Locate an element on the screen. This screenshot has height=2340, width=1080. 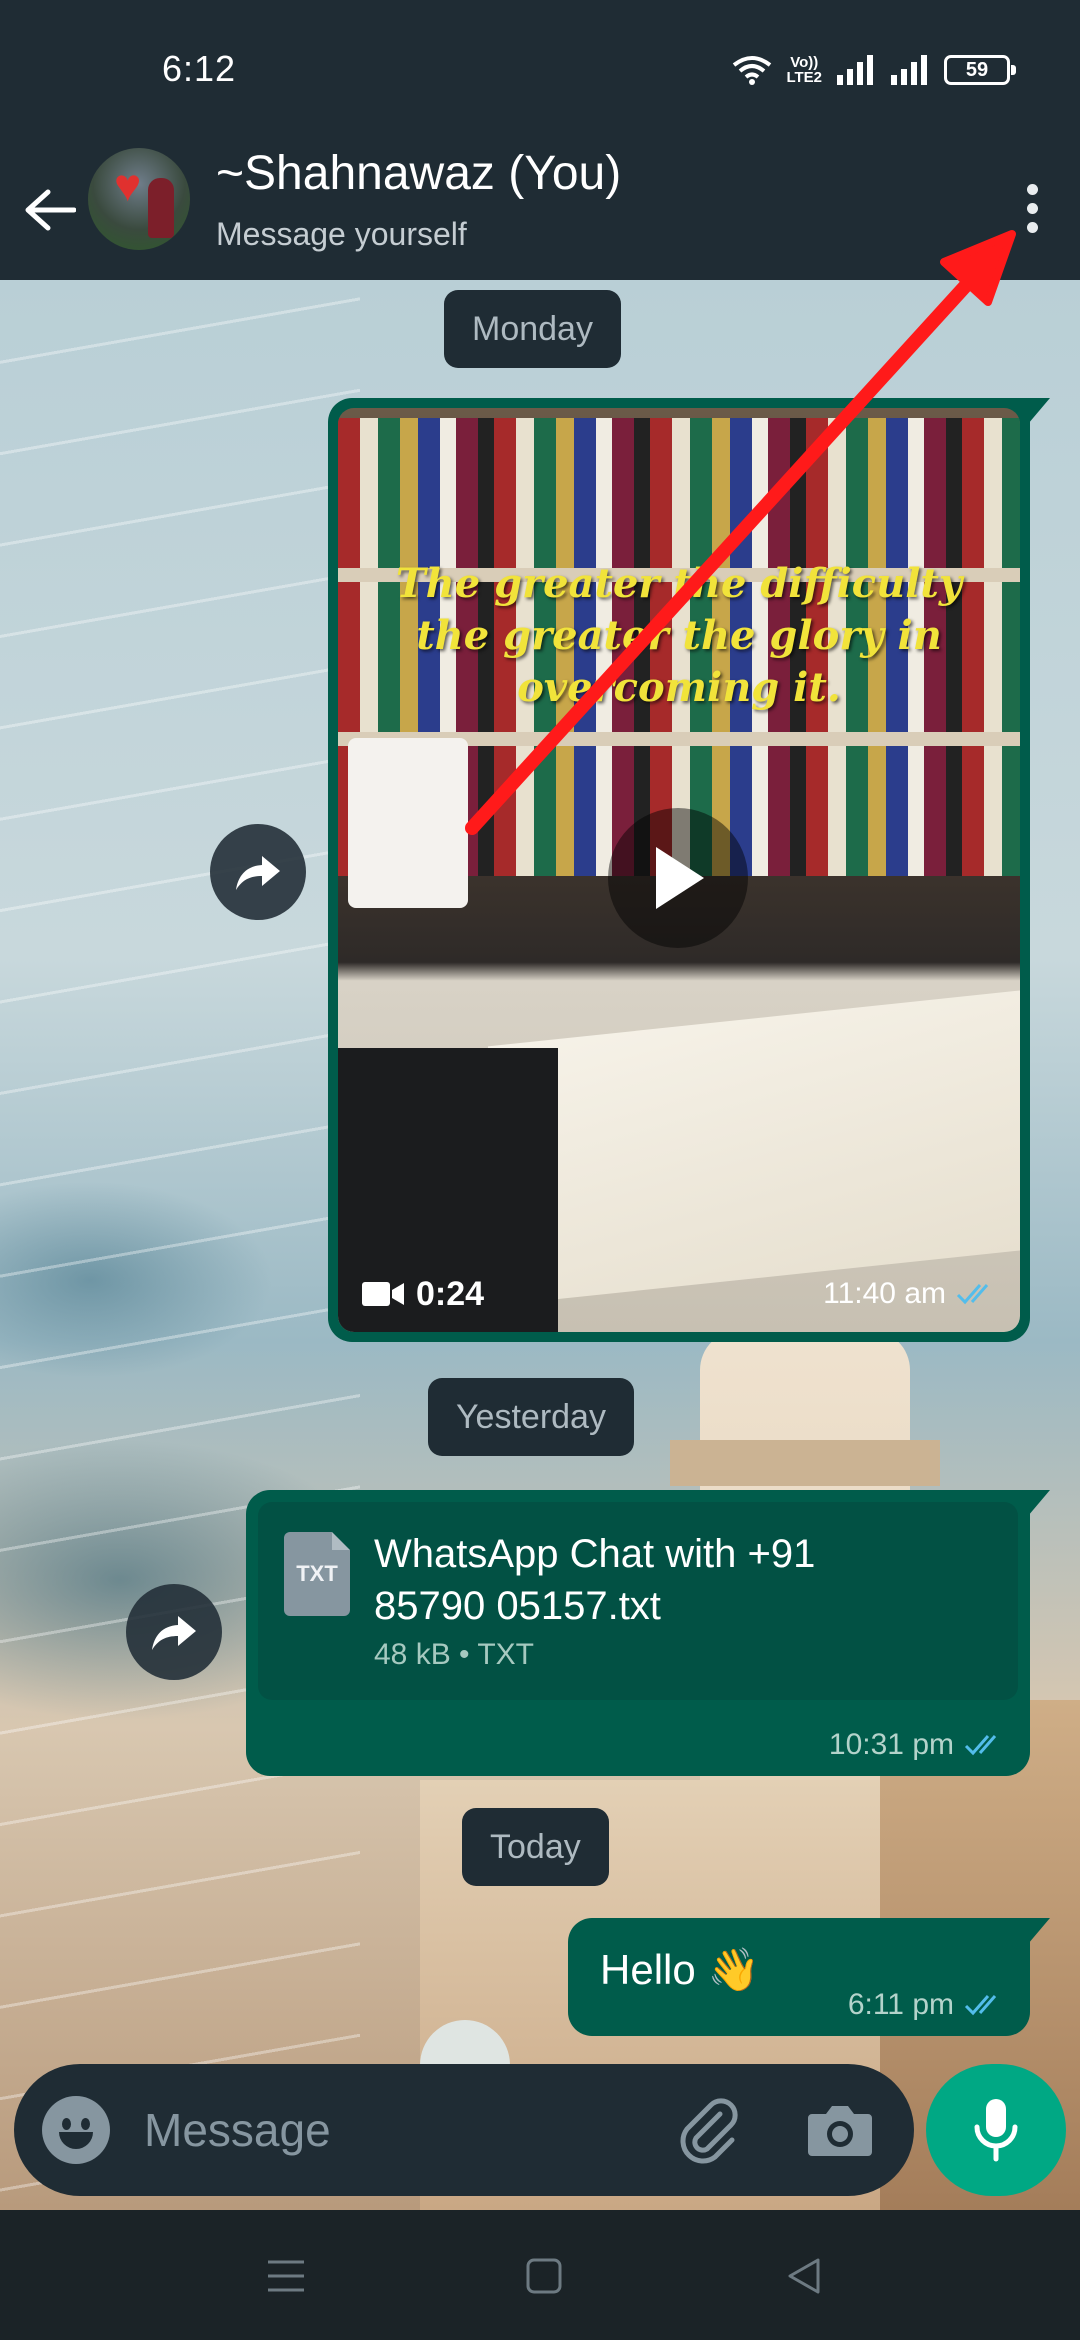
message-time: 10:31 pm is located at coordinates (891, 1744).